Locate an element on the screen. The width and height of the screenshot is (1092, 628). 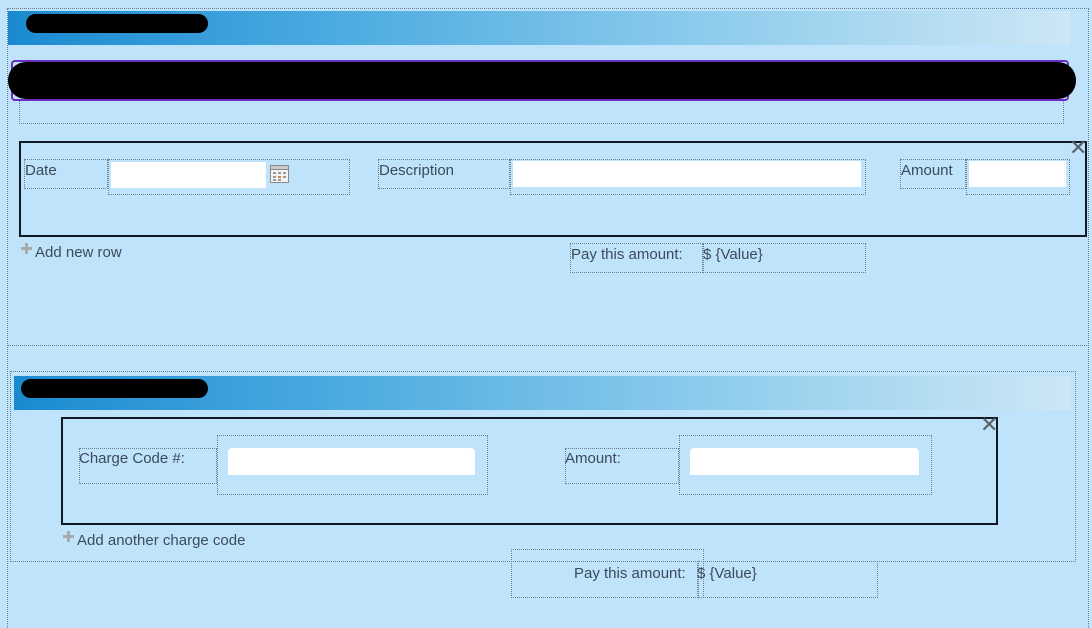
total-label: Pay this amount: is located at coordinates (627, 254).